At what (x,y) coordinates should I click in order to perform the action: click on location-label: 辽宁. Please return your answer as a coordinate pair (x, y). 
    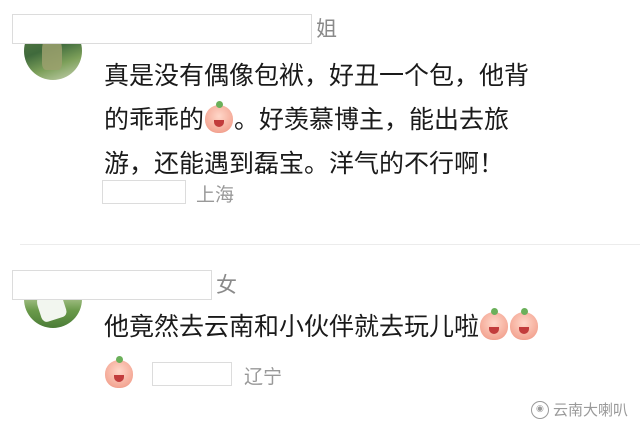
    Looking at the image, I should click on (263, 377).